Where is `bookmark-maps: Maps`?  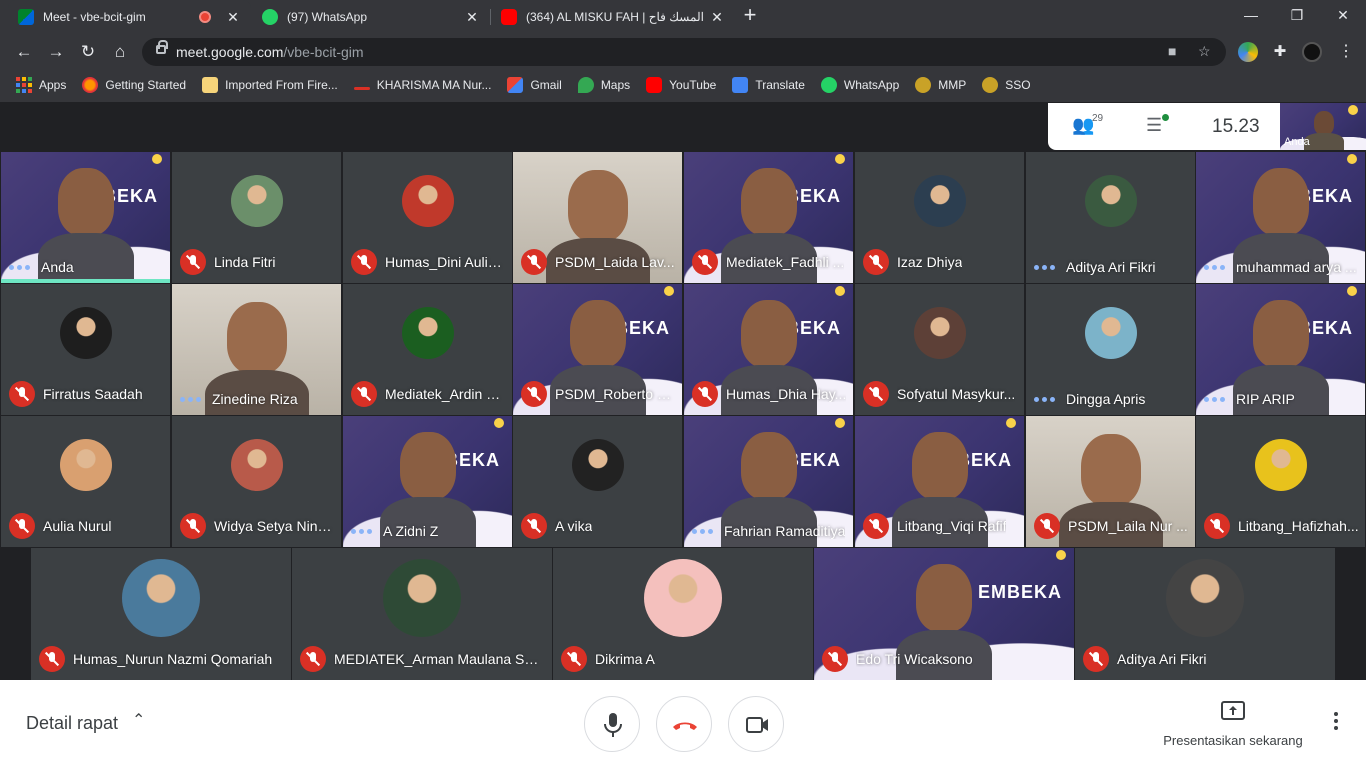
bookmark-maps: Maps is located at coordinates (603, 85).